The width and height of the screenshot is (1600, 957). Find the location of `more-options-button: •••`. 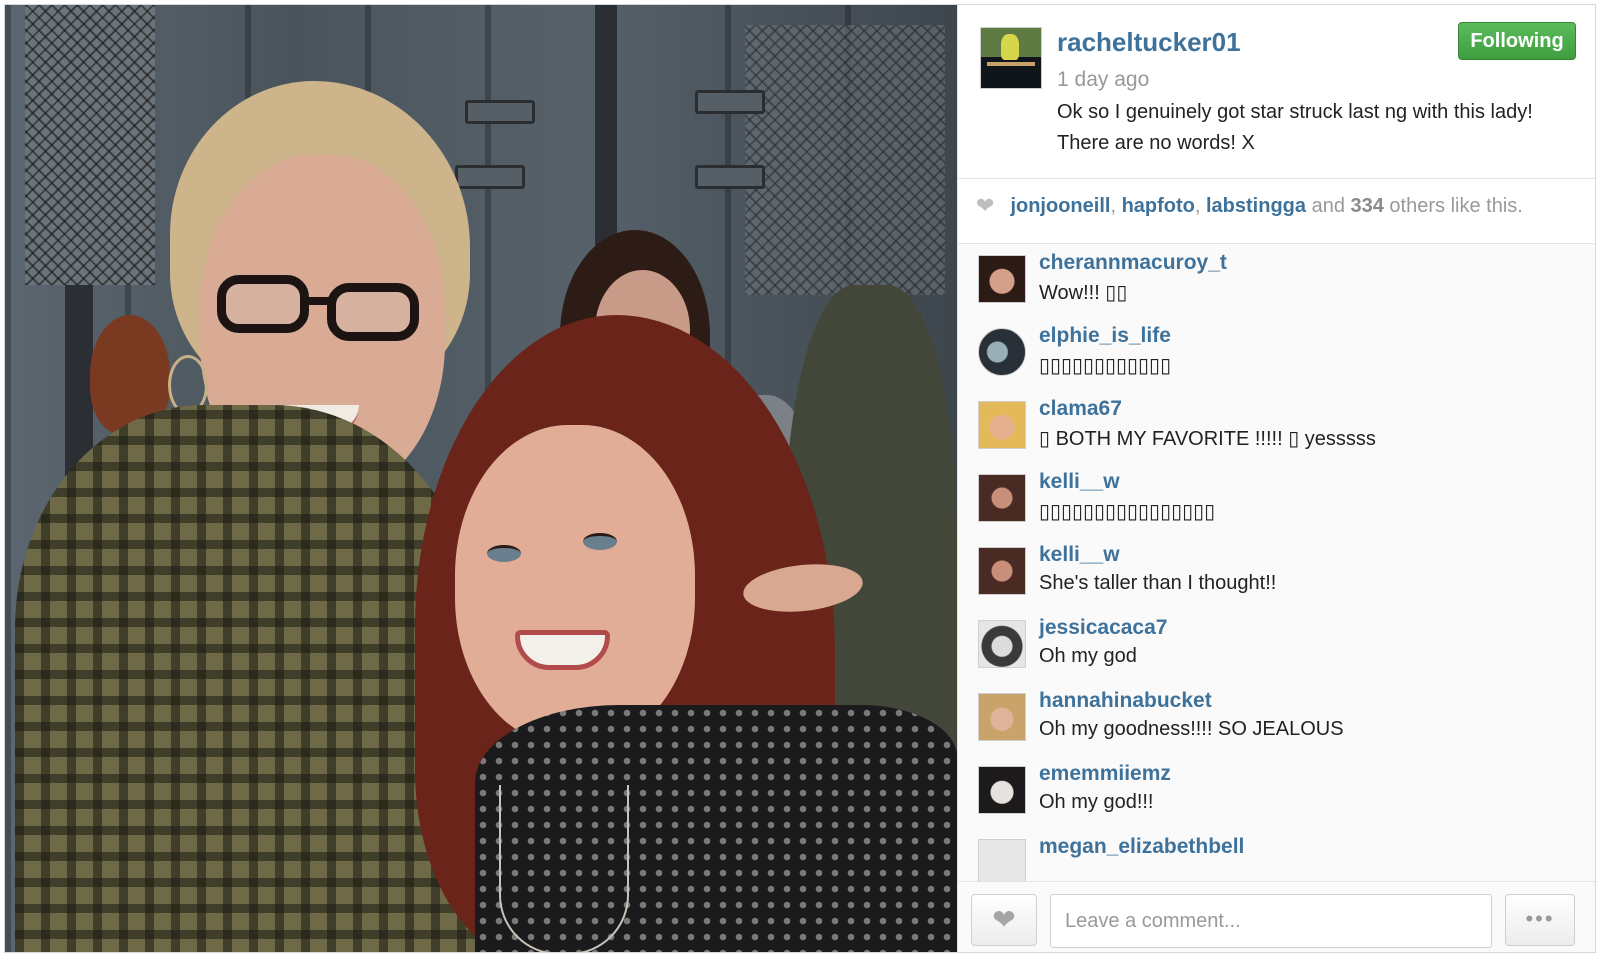

more-options-button: ••• is located at coordinates (1540, 920).